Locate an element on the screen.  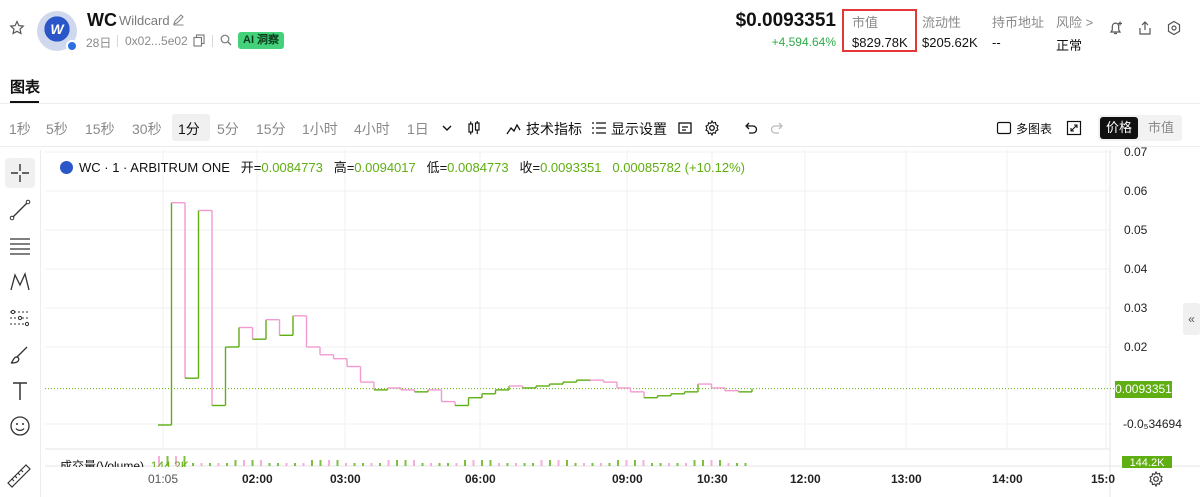
y-tick-label: 0.06 is located at coordinates (1136, 191).